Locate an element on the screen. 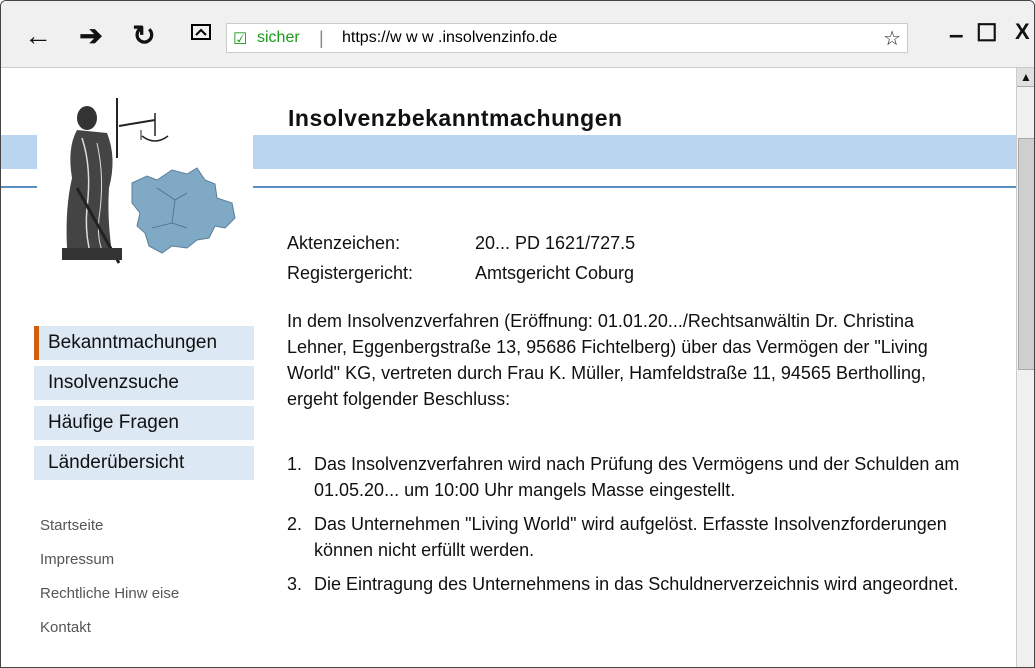  link-startseite: Startseite is located at coordinates (109, 533).